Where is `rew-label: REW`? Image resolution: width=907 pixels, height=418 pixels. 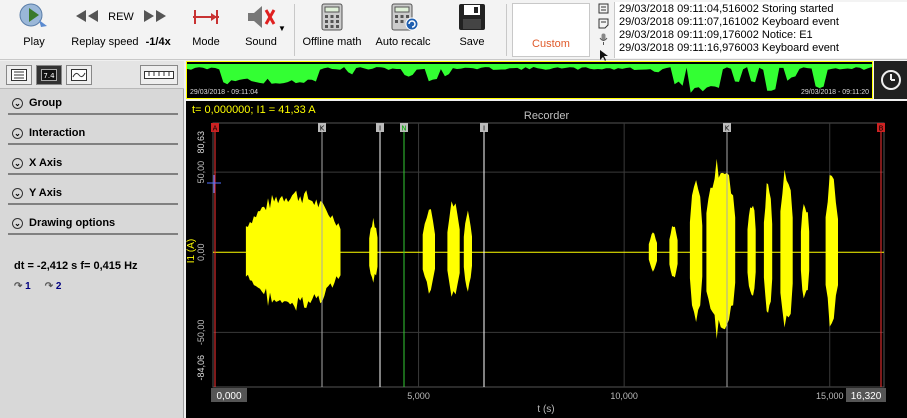 rew-label: REW is located at coordinates (121, 17).